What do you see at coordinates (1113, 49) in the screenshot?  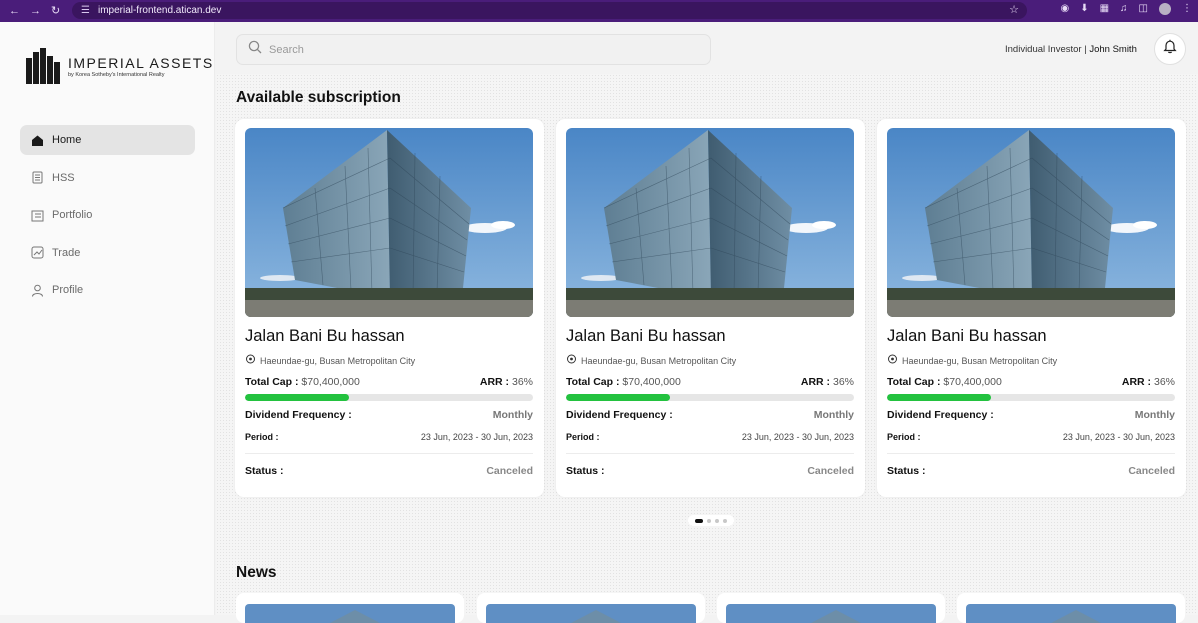 I see `user-name: John Smith` at bounding box center [1113, 49].